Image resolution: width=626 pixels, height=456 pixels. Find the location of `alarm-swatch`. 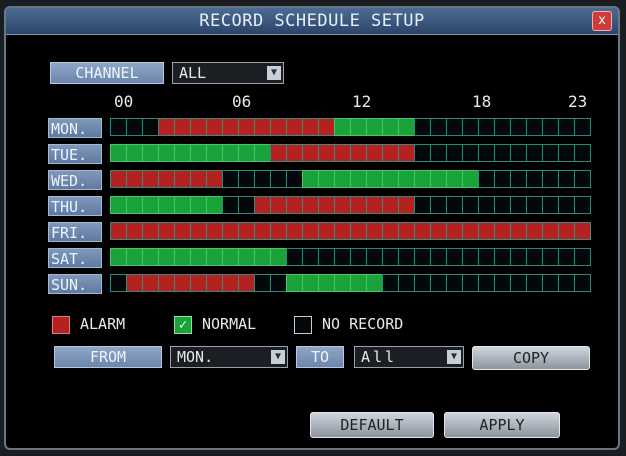

alarm-swatch is located at coordinates (61, 325).